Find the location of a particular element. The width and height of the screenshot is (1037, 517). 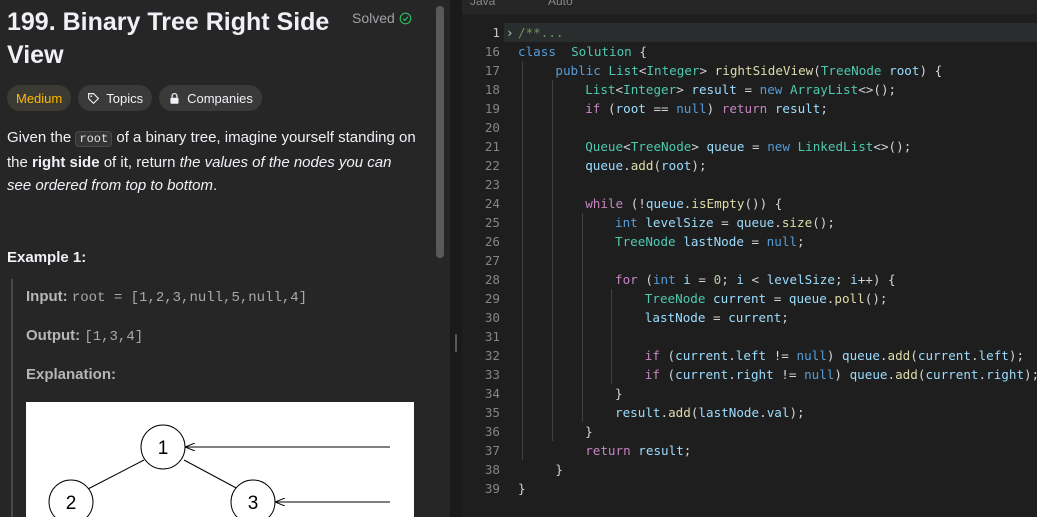

desc-text-1: Given the is located at coordinates (41, 137).